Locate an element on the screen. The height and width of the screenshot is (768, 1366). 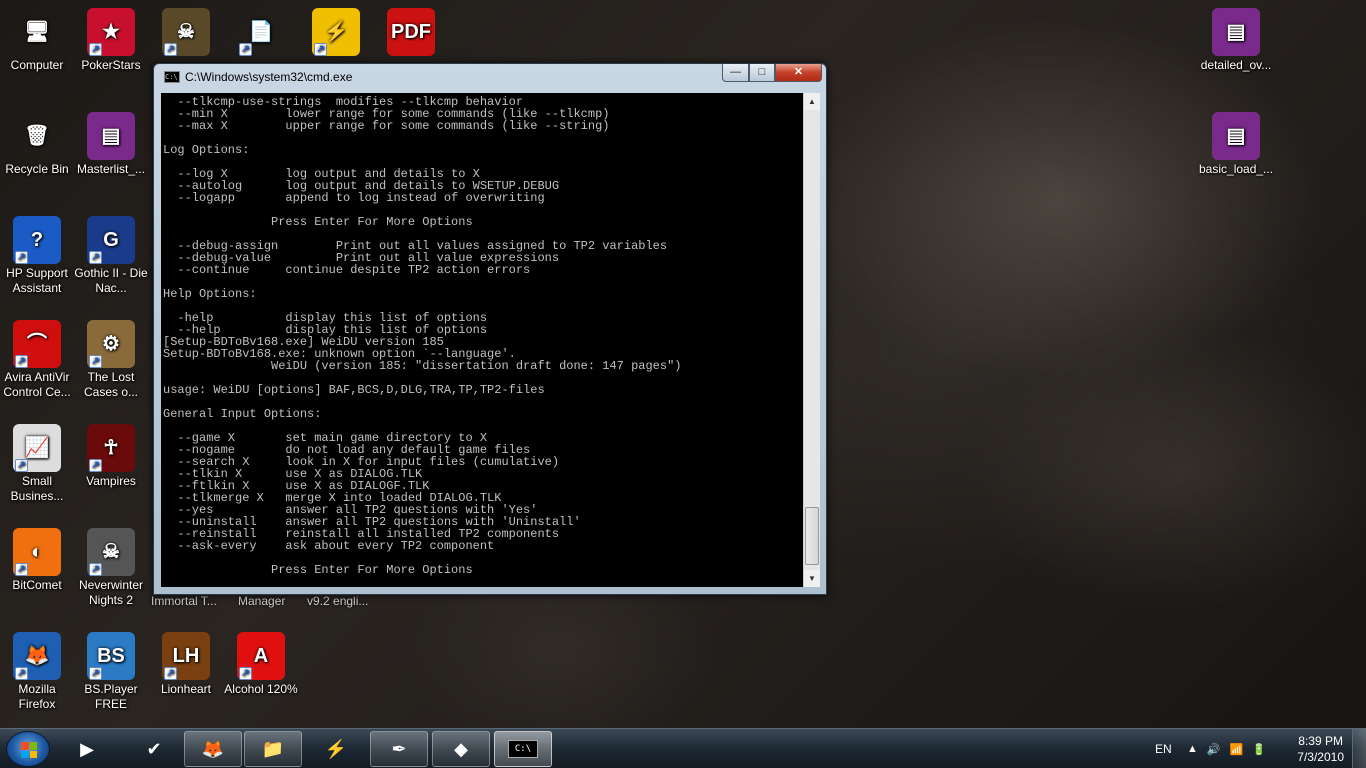
desktop-icon: PDF is located at coordinates (411, 33).